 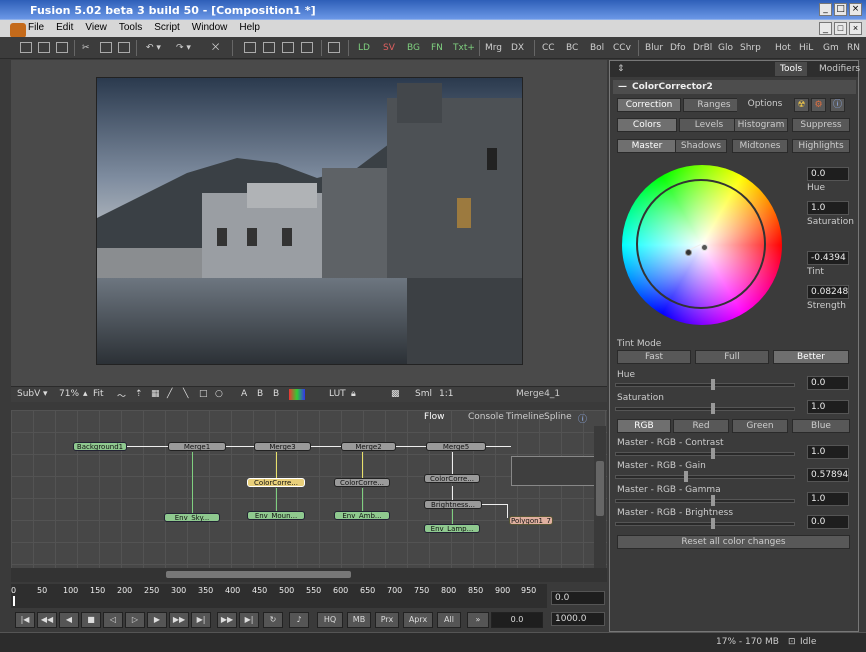 What do you see at coordinates (249, 27) in the screenshot?
I see `menu-help: Help` at bounding box center [249, 27].